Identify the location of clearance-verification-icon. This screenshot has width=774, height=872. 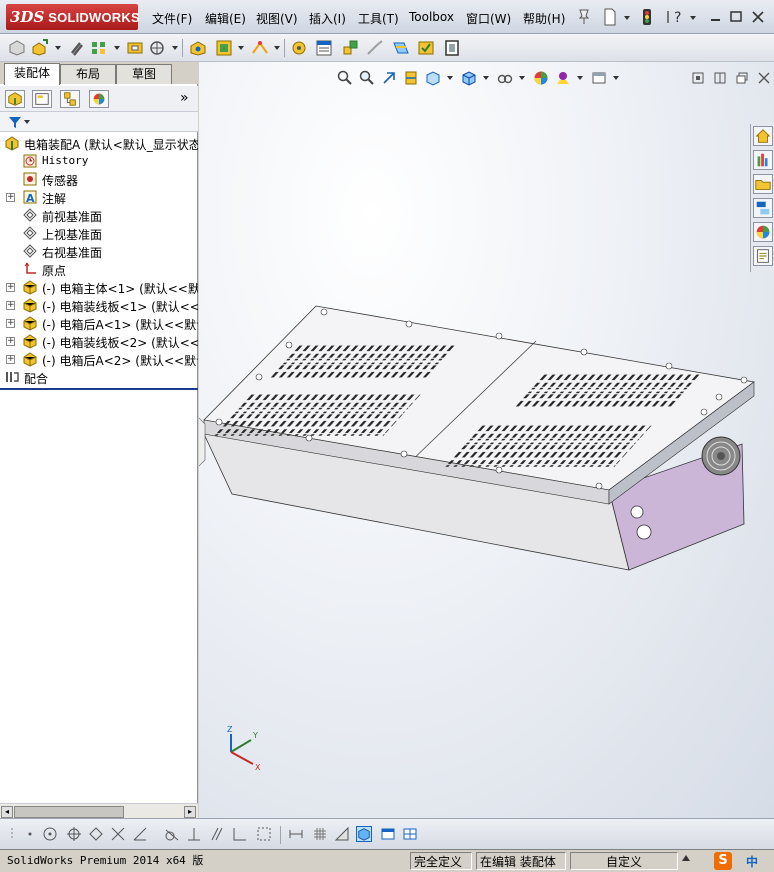
(426, 48).